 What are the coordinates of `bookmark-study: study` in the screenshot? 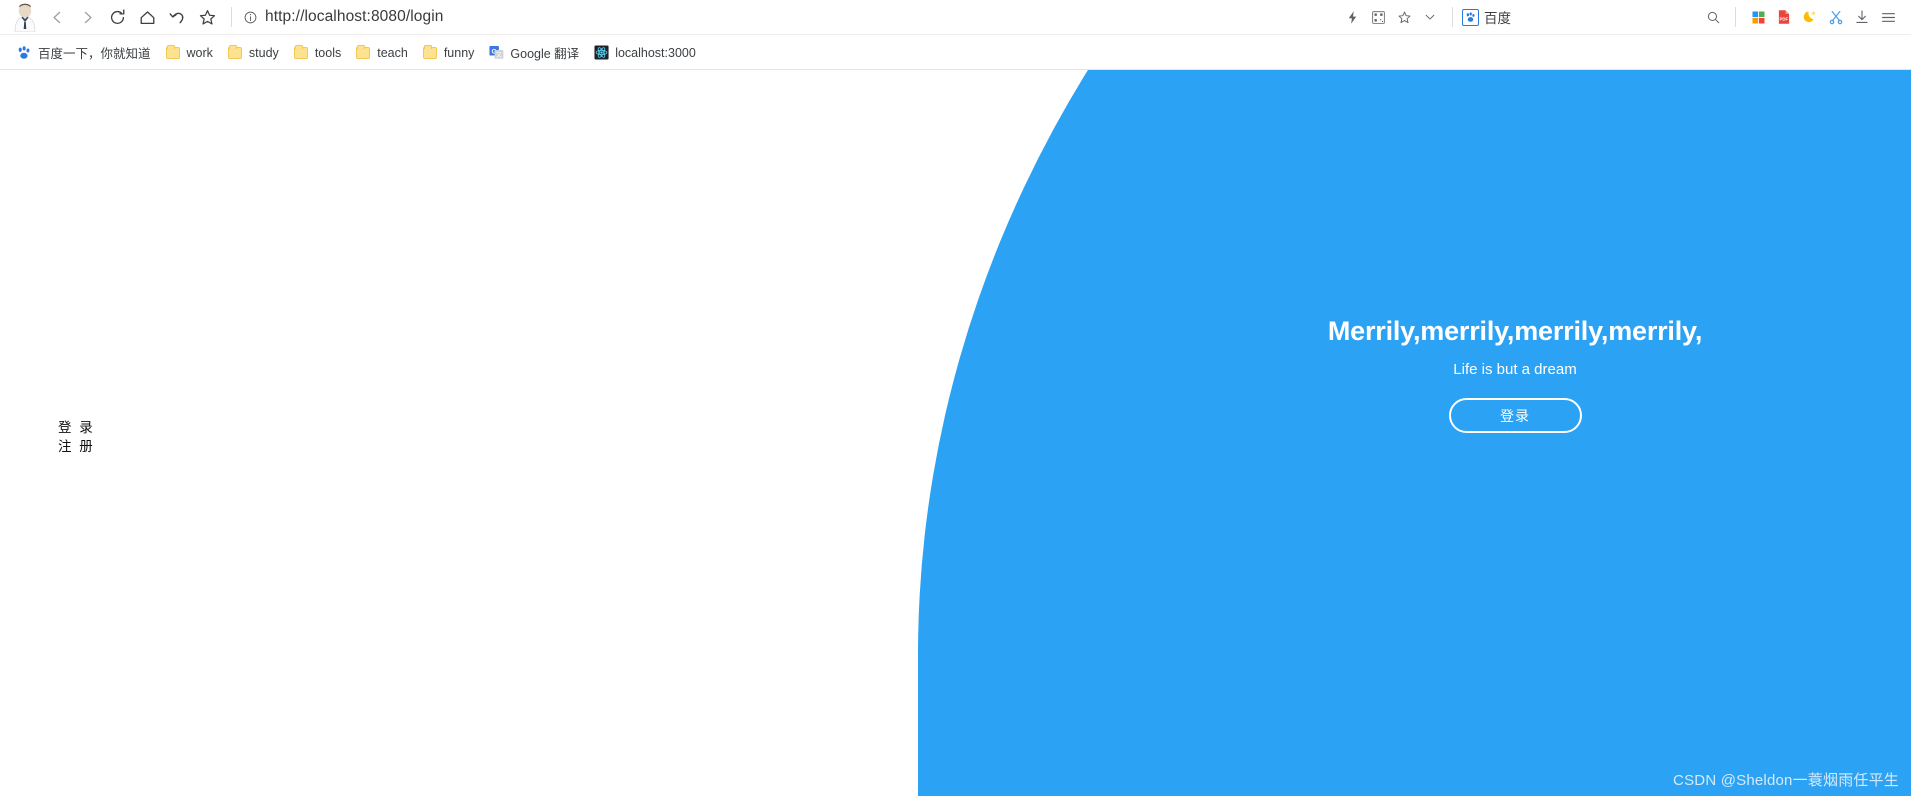 It's located at (253, 53).